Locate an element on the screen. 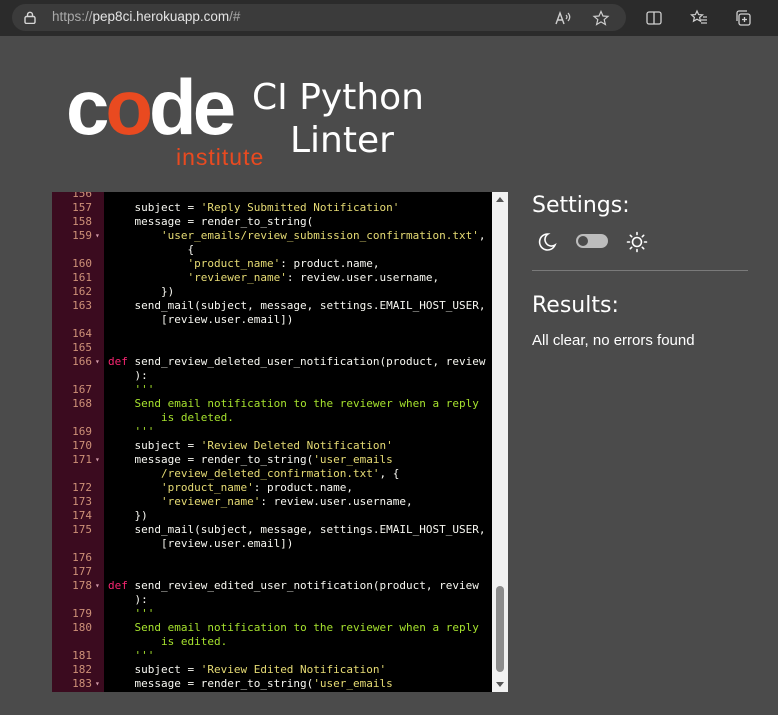  code-line: 169 ''' is located at coordinates (272, 432).